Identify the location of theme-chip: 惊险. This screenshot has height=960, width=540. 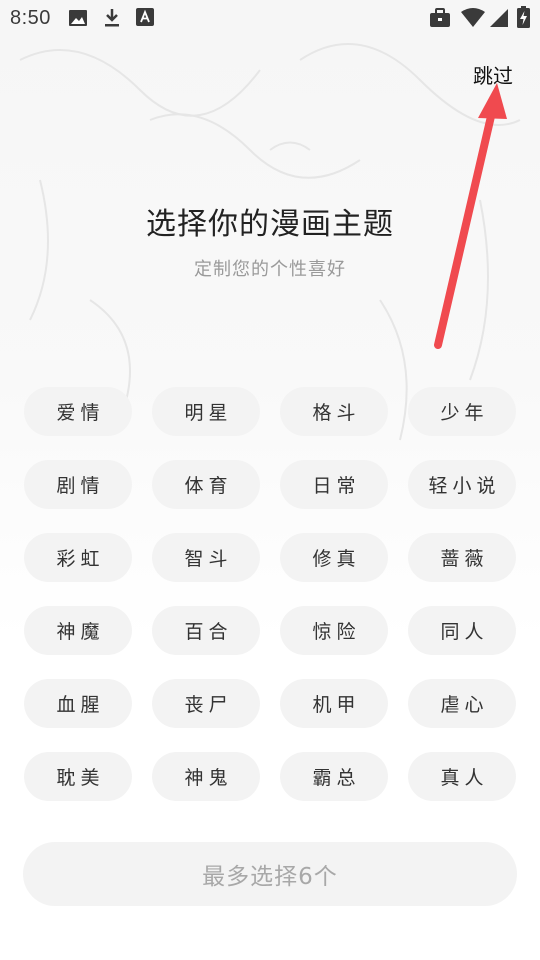
(334, 630).